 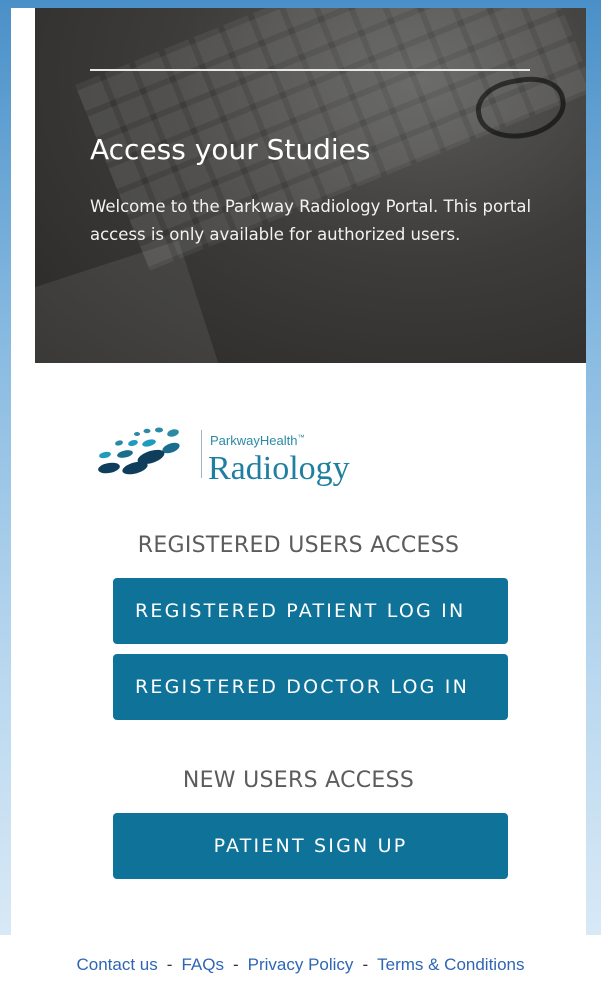 What do you see at coordinates (254, 440) in the screenshot?
I see `logo-brand-small-text: ParkwayHealth` at bounding box center [254, 440].